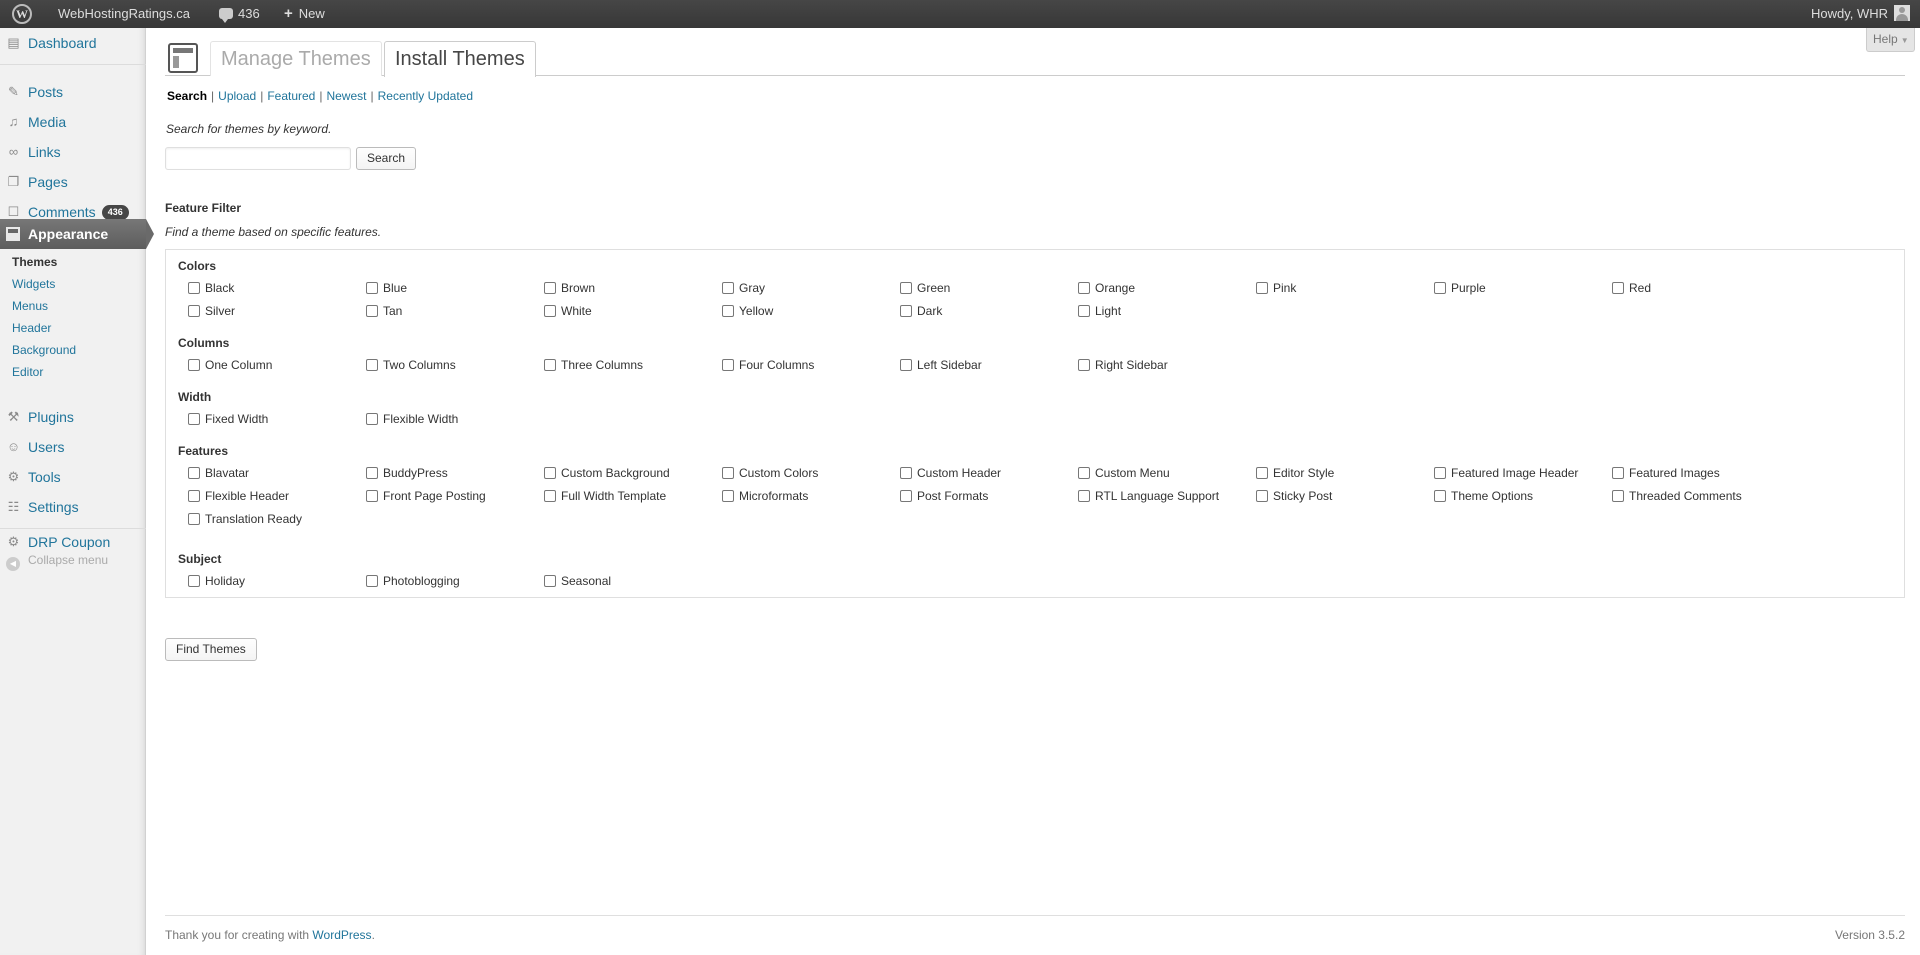  Describe the element at coordinates (73, 417) in the screenshot. I see `sidebar-item-plugins: ⚒ Plugins` at that location.